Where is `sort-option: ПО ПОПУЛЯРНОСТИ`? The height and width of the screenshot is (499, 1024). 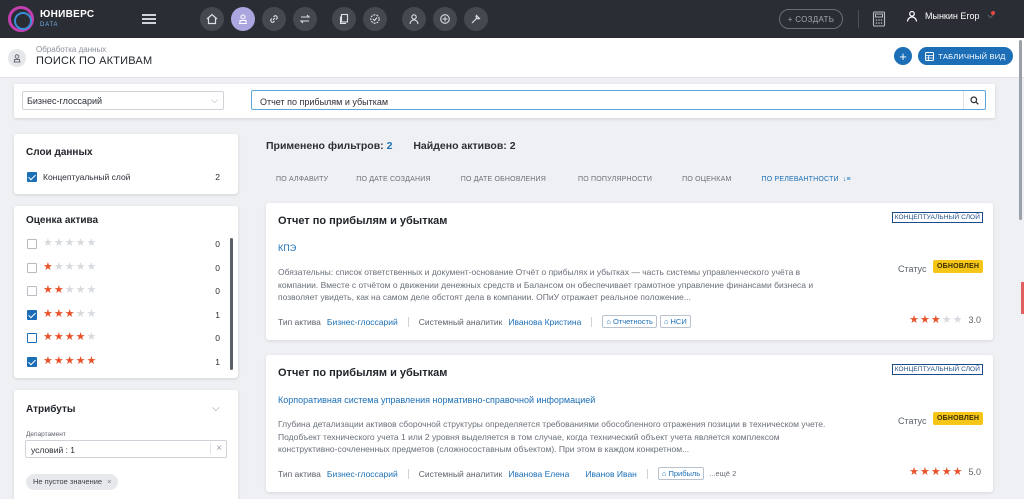 sort-option: ПО ПОПУЛЯРНОСТИ is located at coordinates (615, 179).